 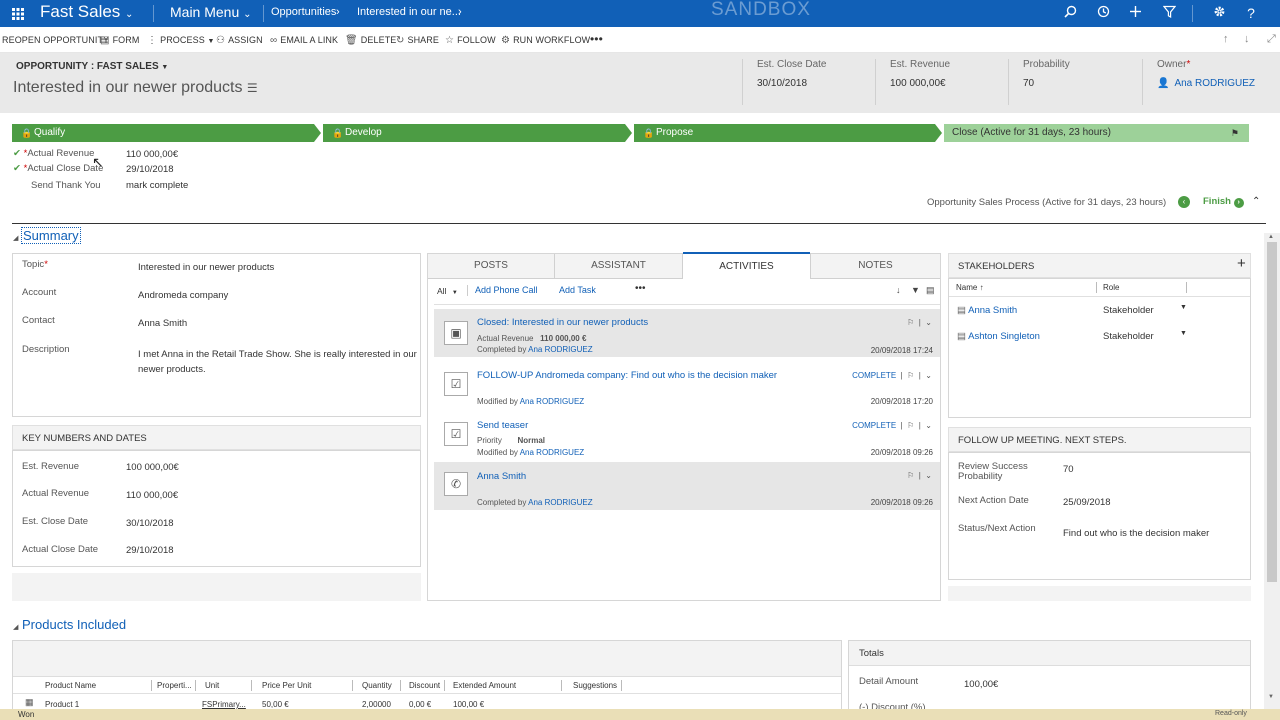 I want to click on table-row: ▤ Anna Smith, so click(x=987, y=310).